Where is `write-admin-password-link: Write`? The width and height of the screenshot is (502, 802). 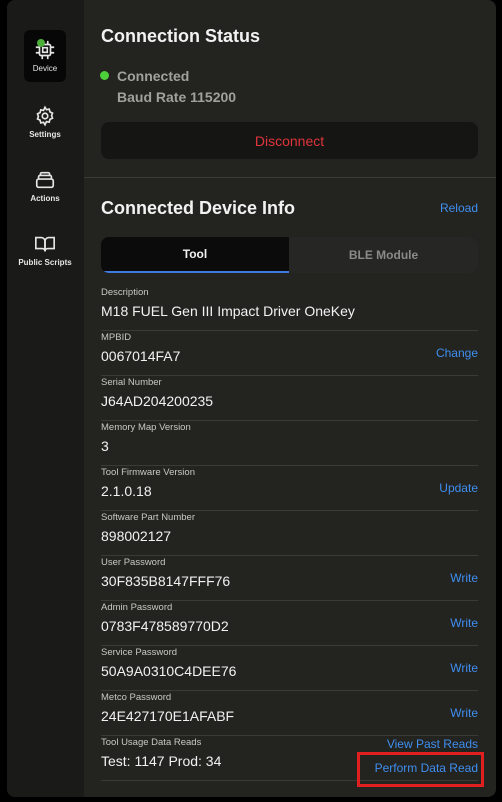 write-admin-password-link: Write is located at coordinates (464, 623).